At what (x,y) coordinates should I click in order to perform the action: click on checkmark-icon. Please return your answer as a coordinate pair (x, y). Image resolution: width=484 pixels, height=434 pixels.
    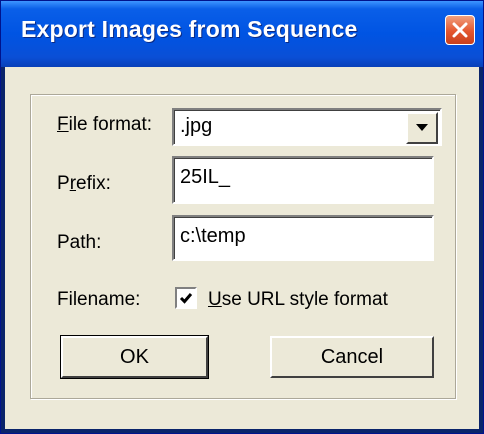
    Looking at the image, I should click on (186, 298).